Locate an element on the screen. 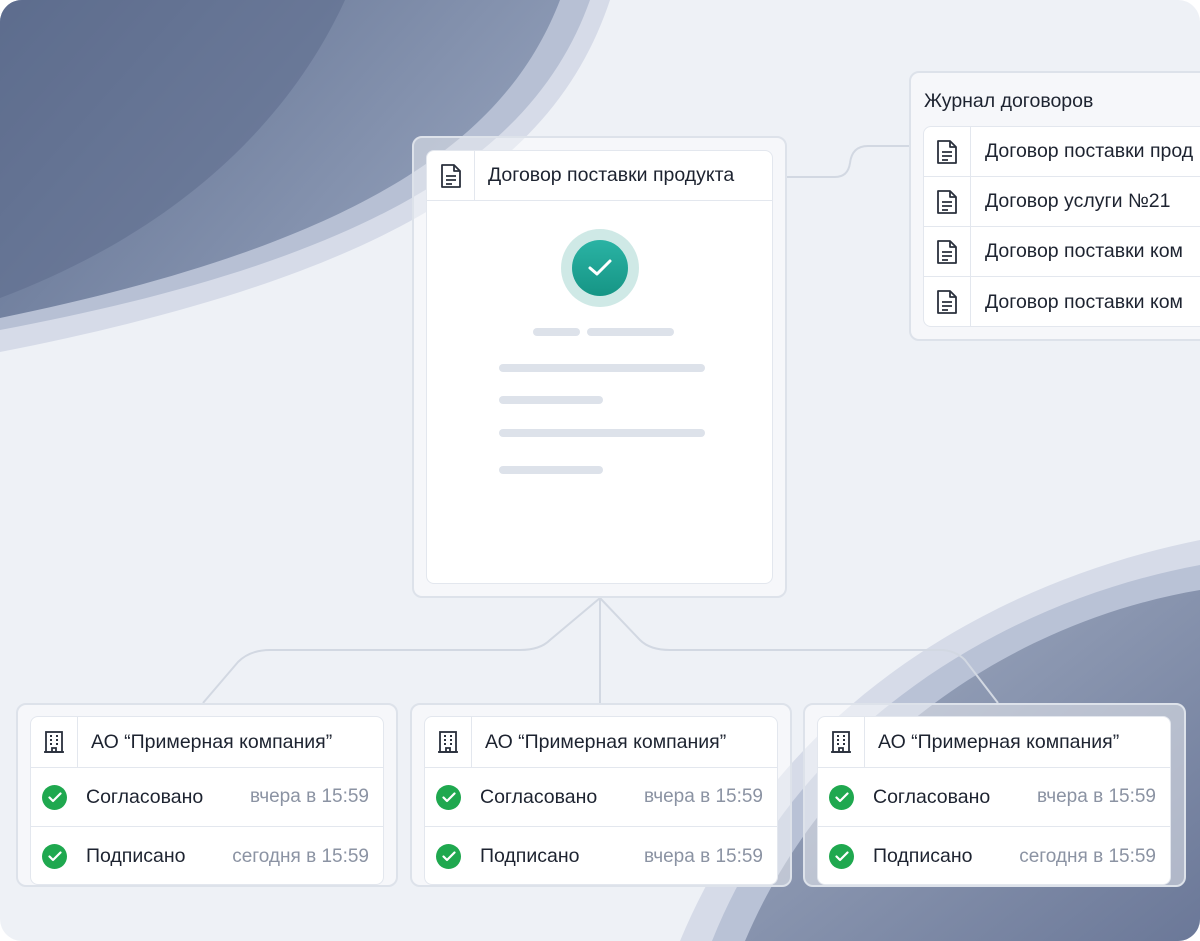 This screenshot has width=1200, height=941. document-card: Договор поставки продукта is located at coordinates (599, 367).